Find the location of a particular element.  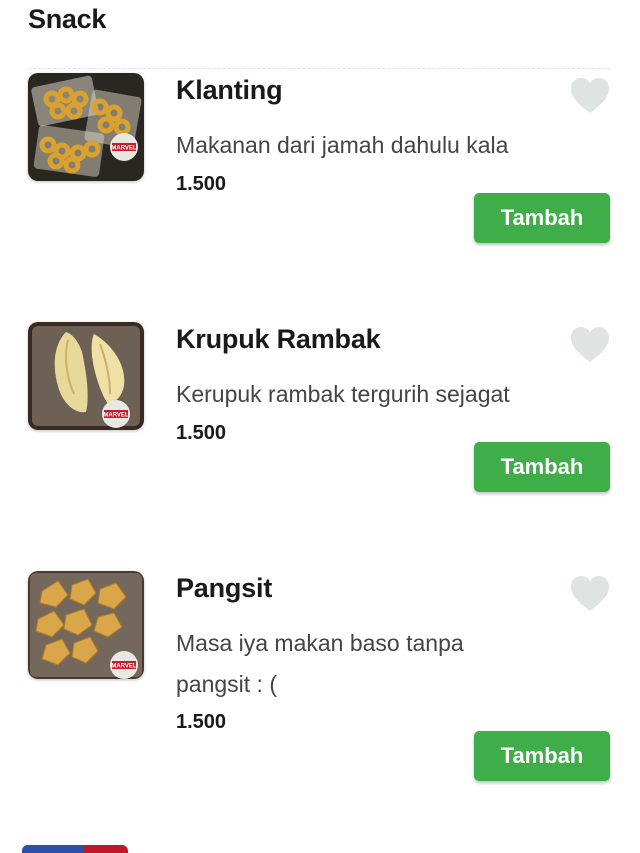

item-description: Makanan dari jamah dahulu kala is located at coordinates (342, 145).